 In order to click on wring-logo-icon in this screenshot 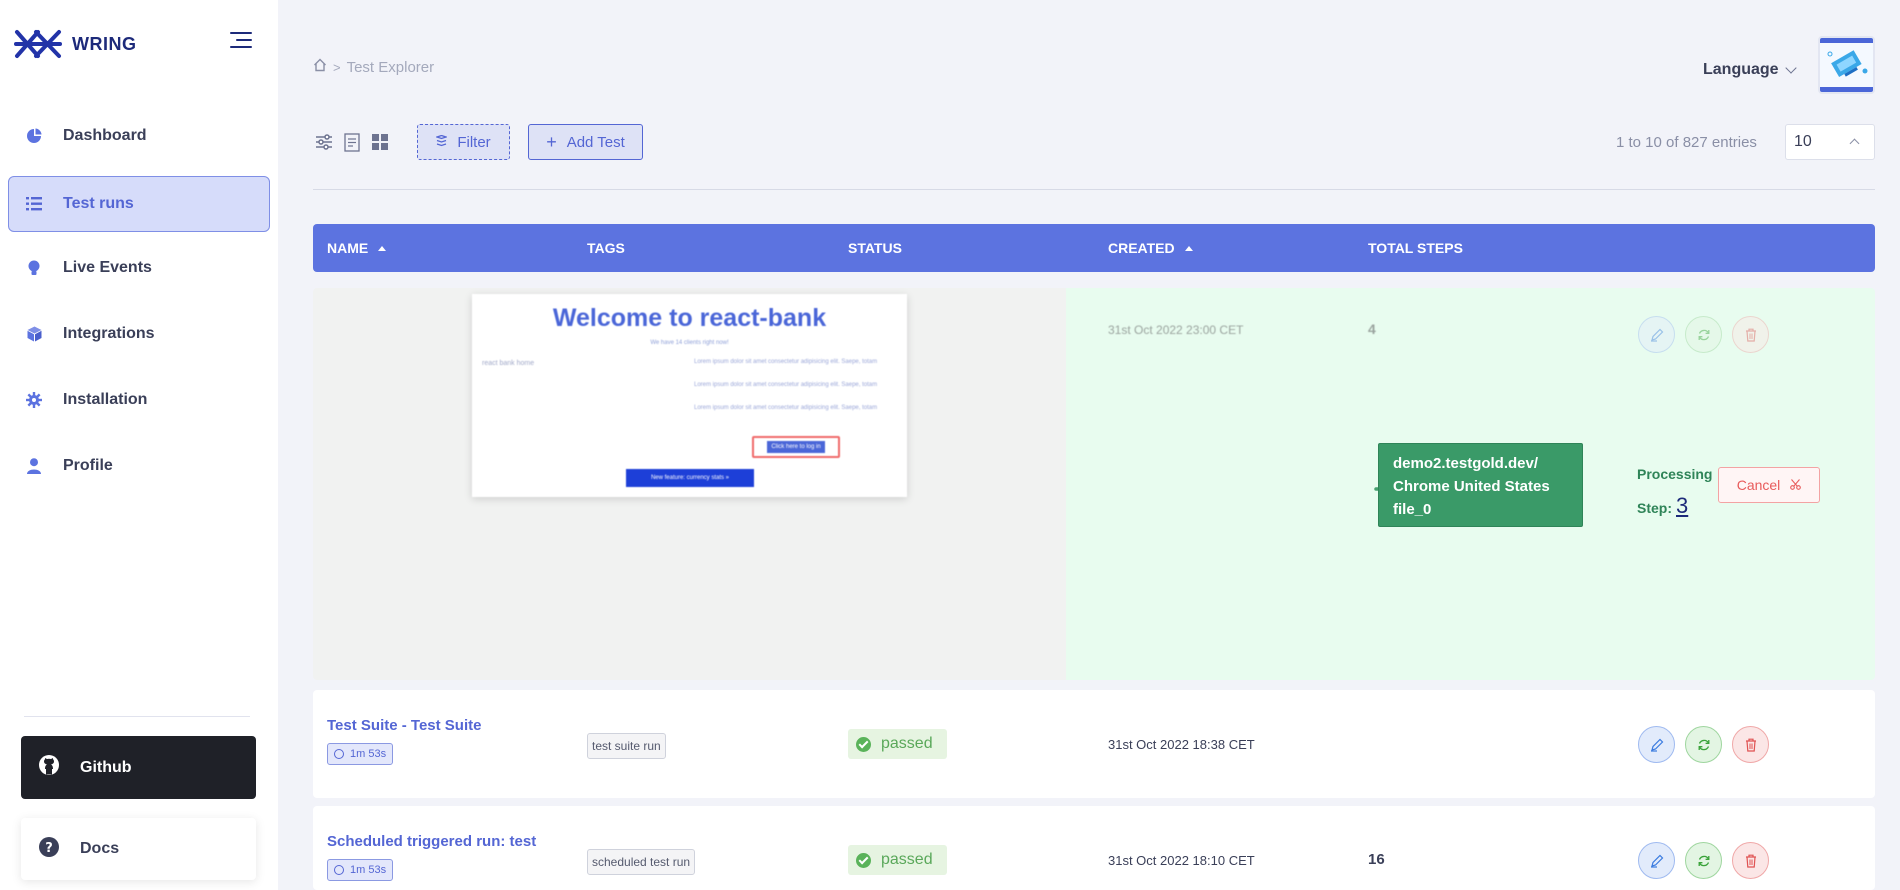, I will do `click(38, 44)`.